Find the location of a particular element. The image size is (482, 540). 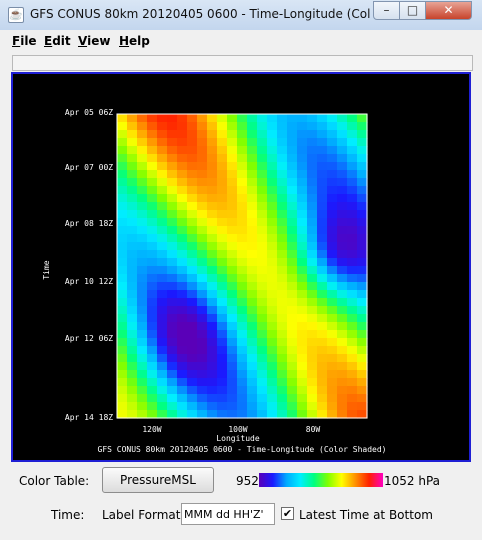

latest-time-checkbox: ✔ is located at coordinates (287, 513).